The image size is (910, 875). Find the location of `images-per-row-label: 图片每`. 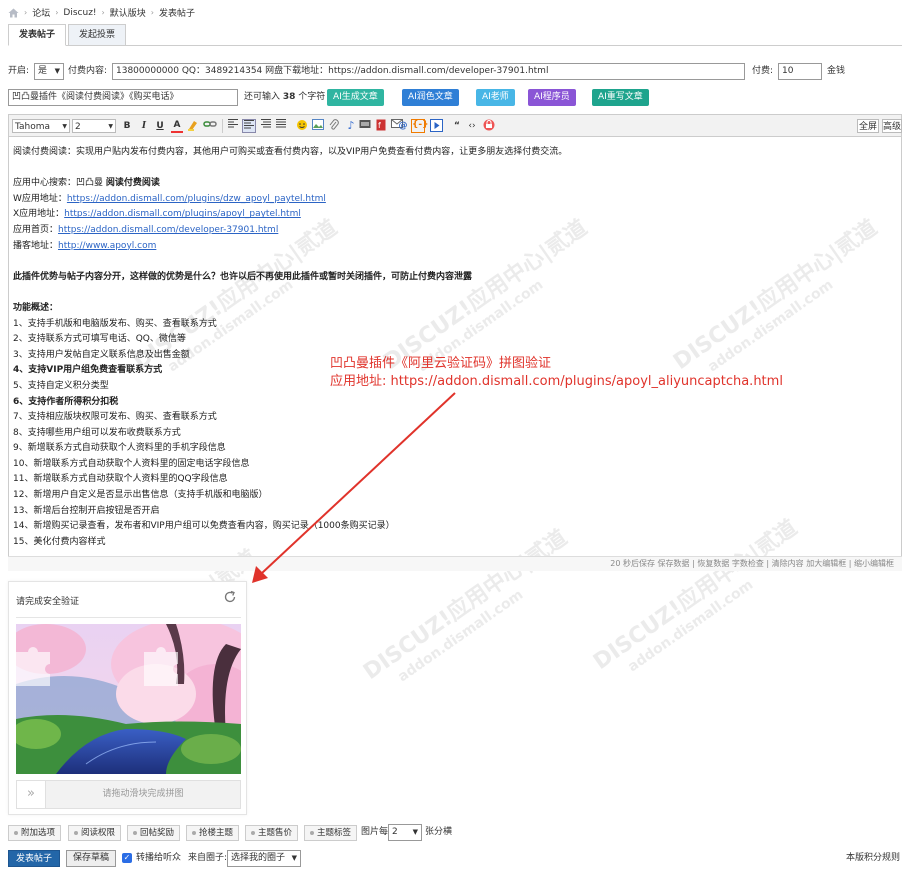

images-per-row-label: 图片每 is located at coordinates (375, 832).